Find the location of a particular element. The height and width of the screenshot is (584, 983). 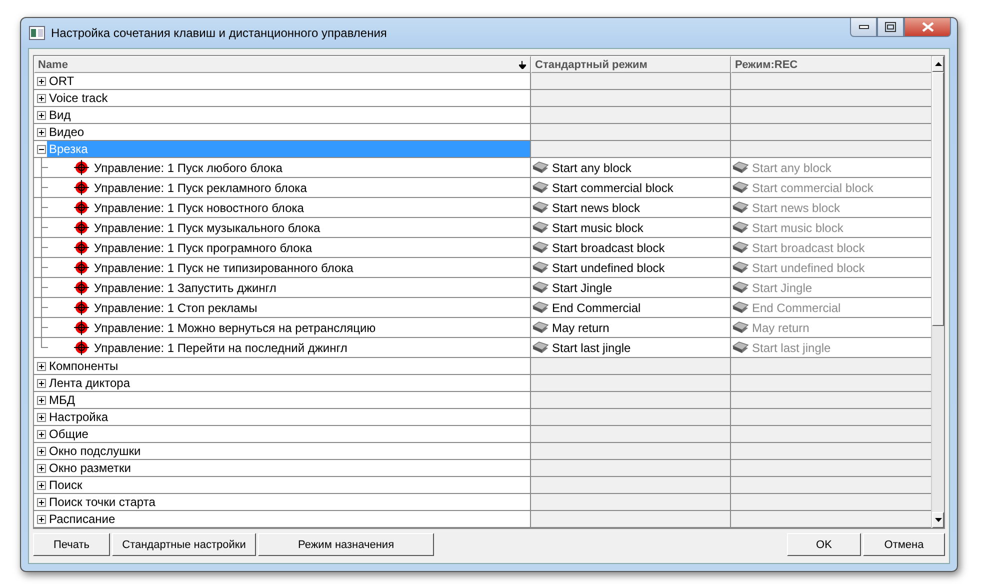

dialog-button: Режим назначения is located at coordinates (346, 544).